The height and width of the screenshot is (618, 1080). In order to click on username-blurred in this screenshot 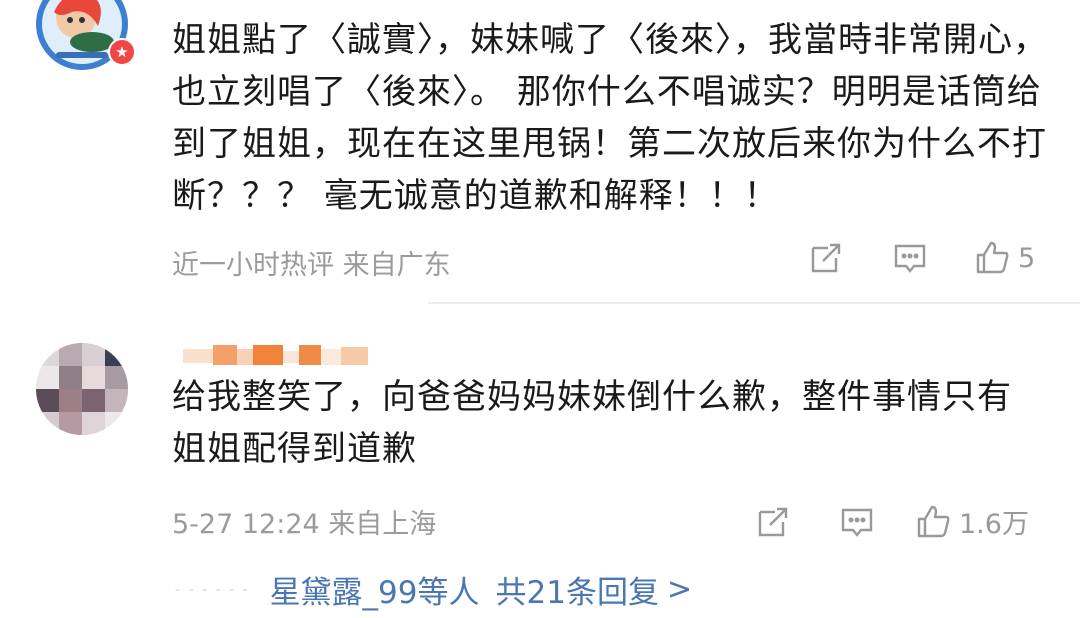, I will do `click(275, 355)`.